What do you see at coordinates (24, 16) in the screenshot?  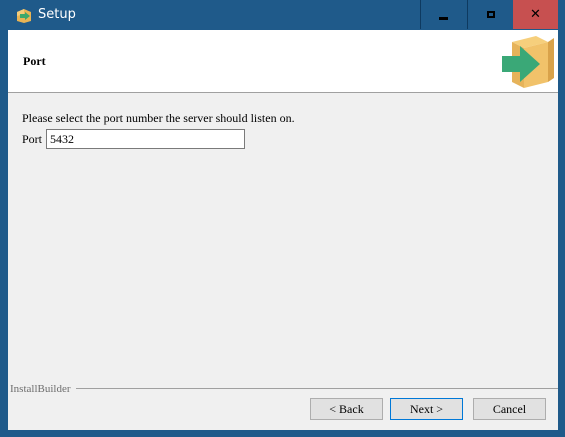 I see `installer-app-icon` at bounding box center [24, 16].